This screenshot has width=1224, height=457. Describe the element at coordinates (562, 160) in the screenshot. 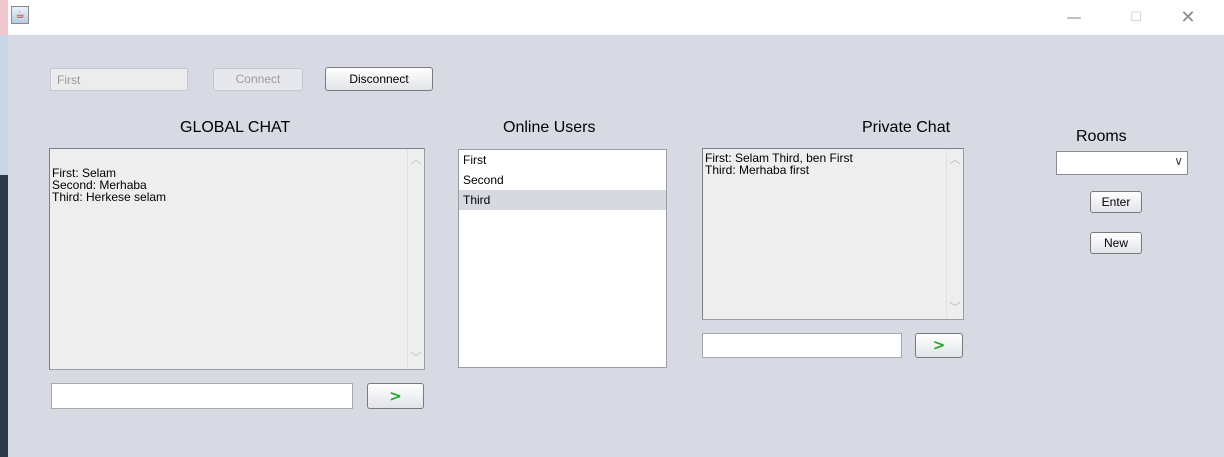

I see `user-list-item: First` at that location.